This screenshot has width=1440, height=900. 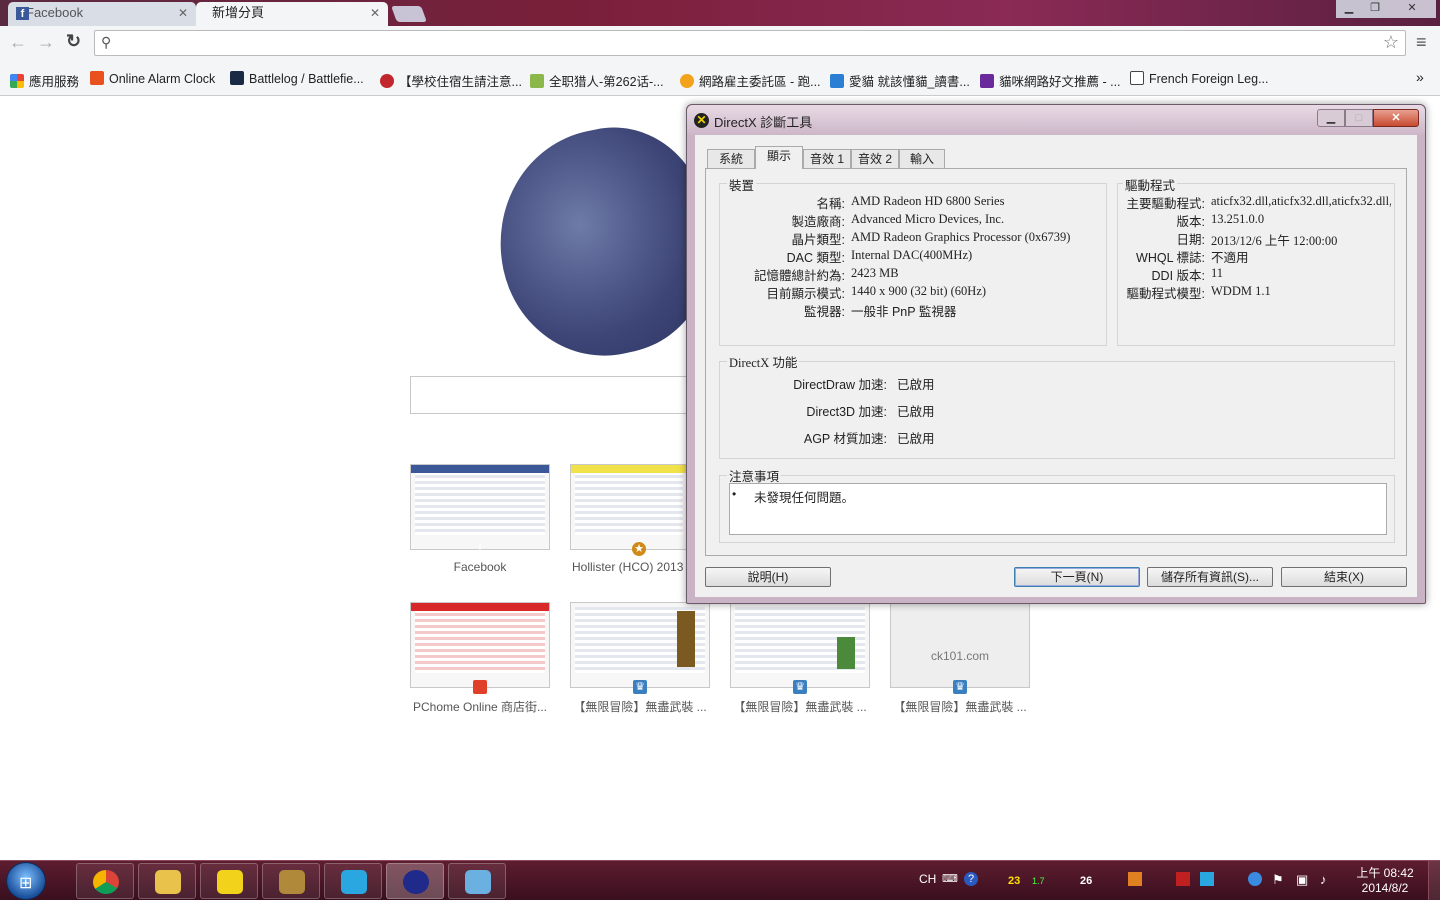 What do you see at coordinates (22, 13) in the screenshot?
I see `facebook-icon: f` at bounding box center [22, 13].